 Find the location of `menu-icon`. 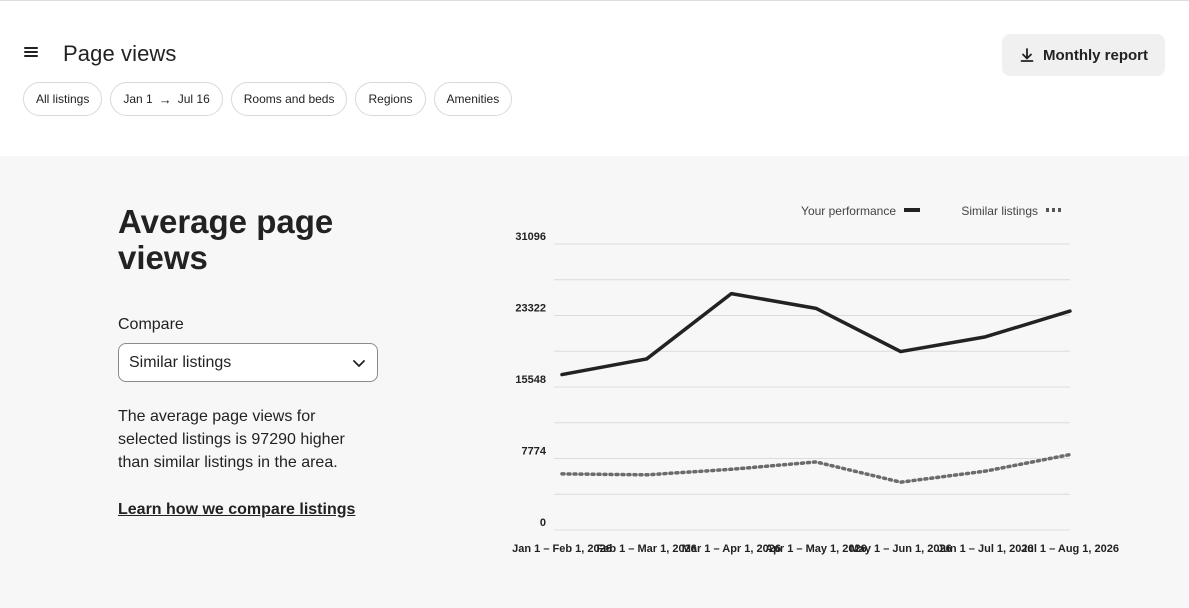

menu-icon is located at coordinates (31, 54).